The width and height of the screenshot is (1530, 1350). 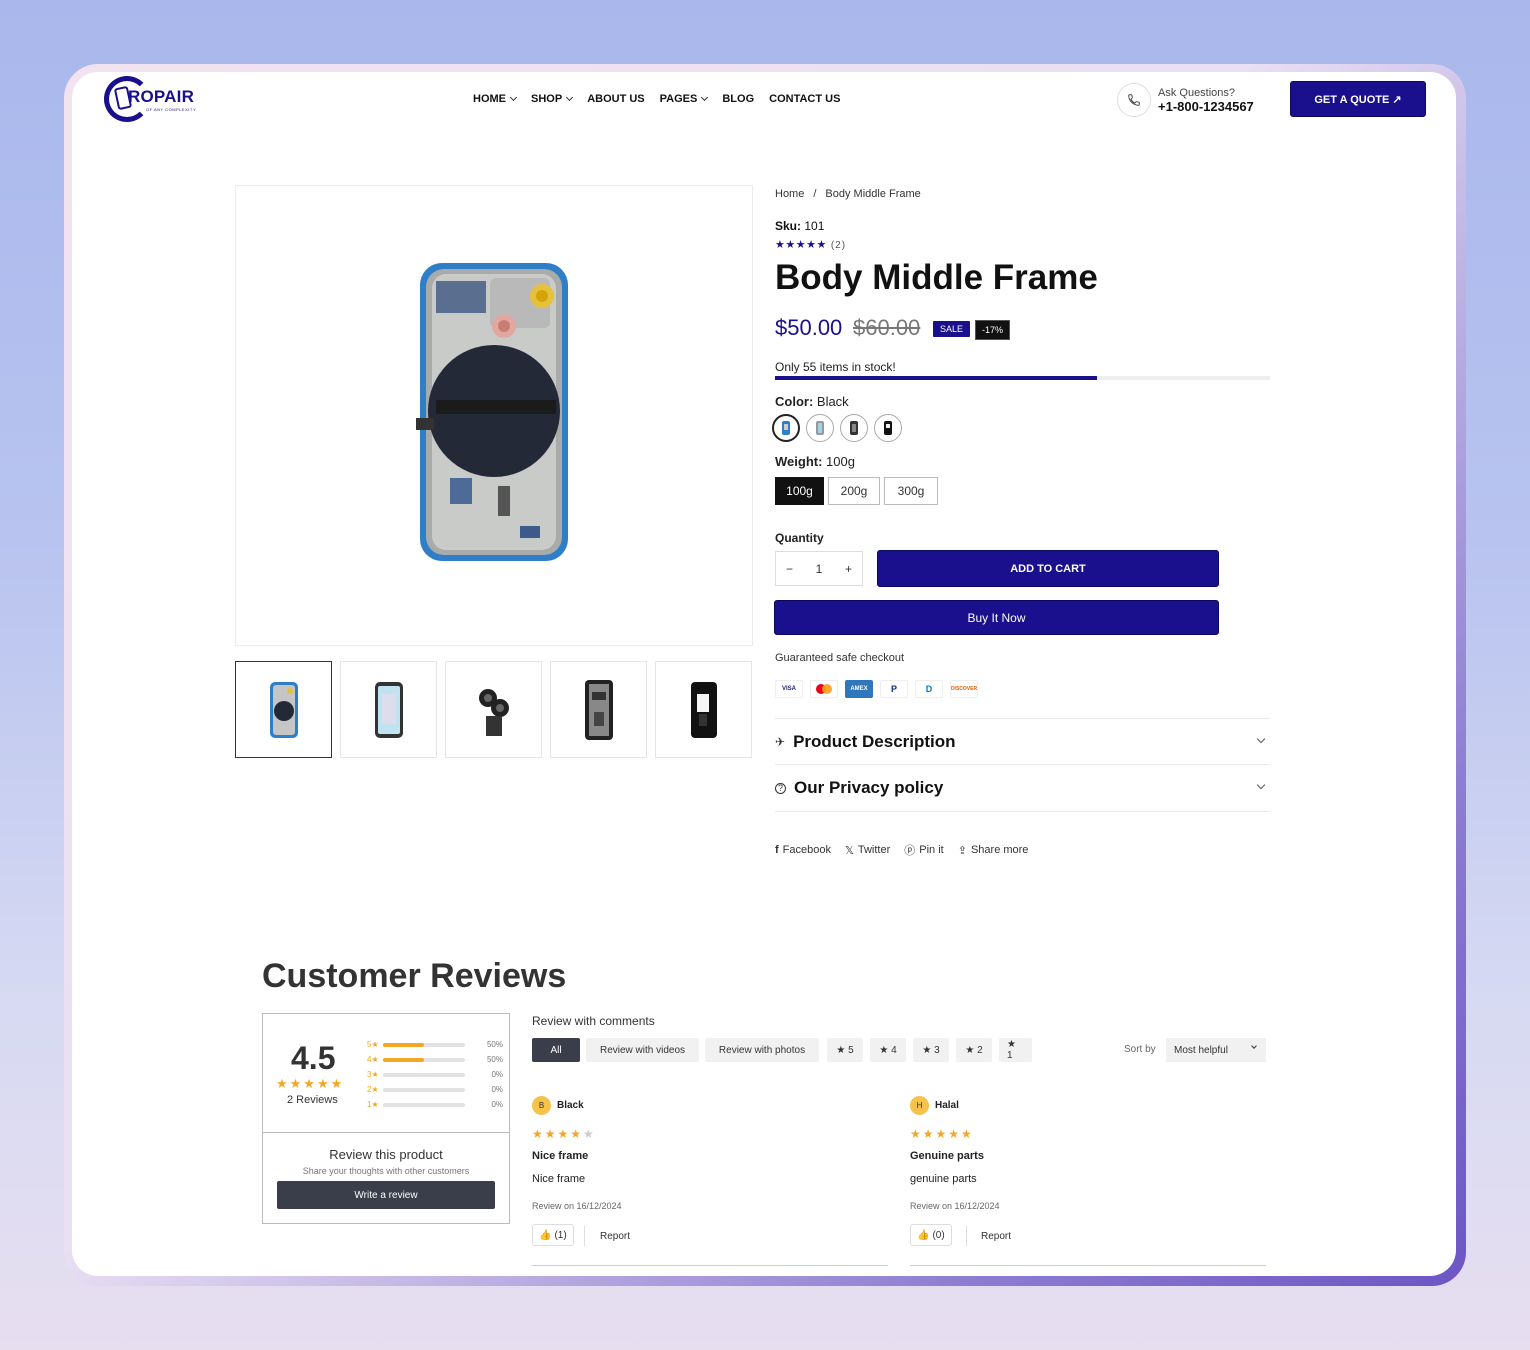 What do you see at coordinates (789, 569) in the screenshot?
I see `quantity-minus-button: −` at bounding box center [789, 569].